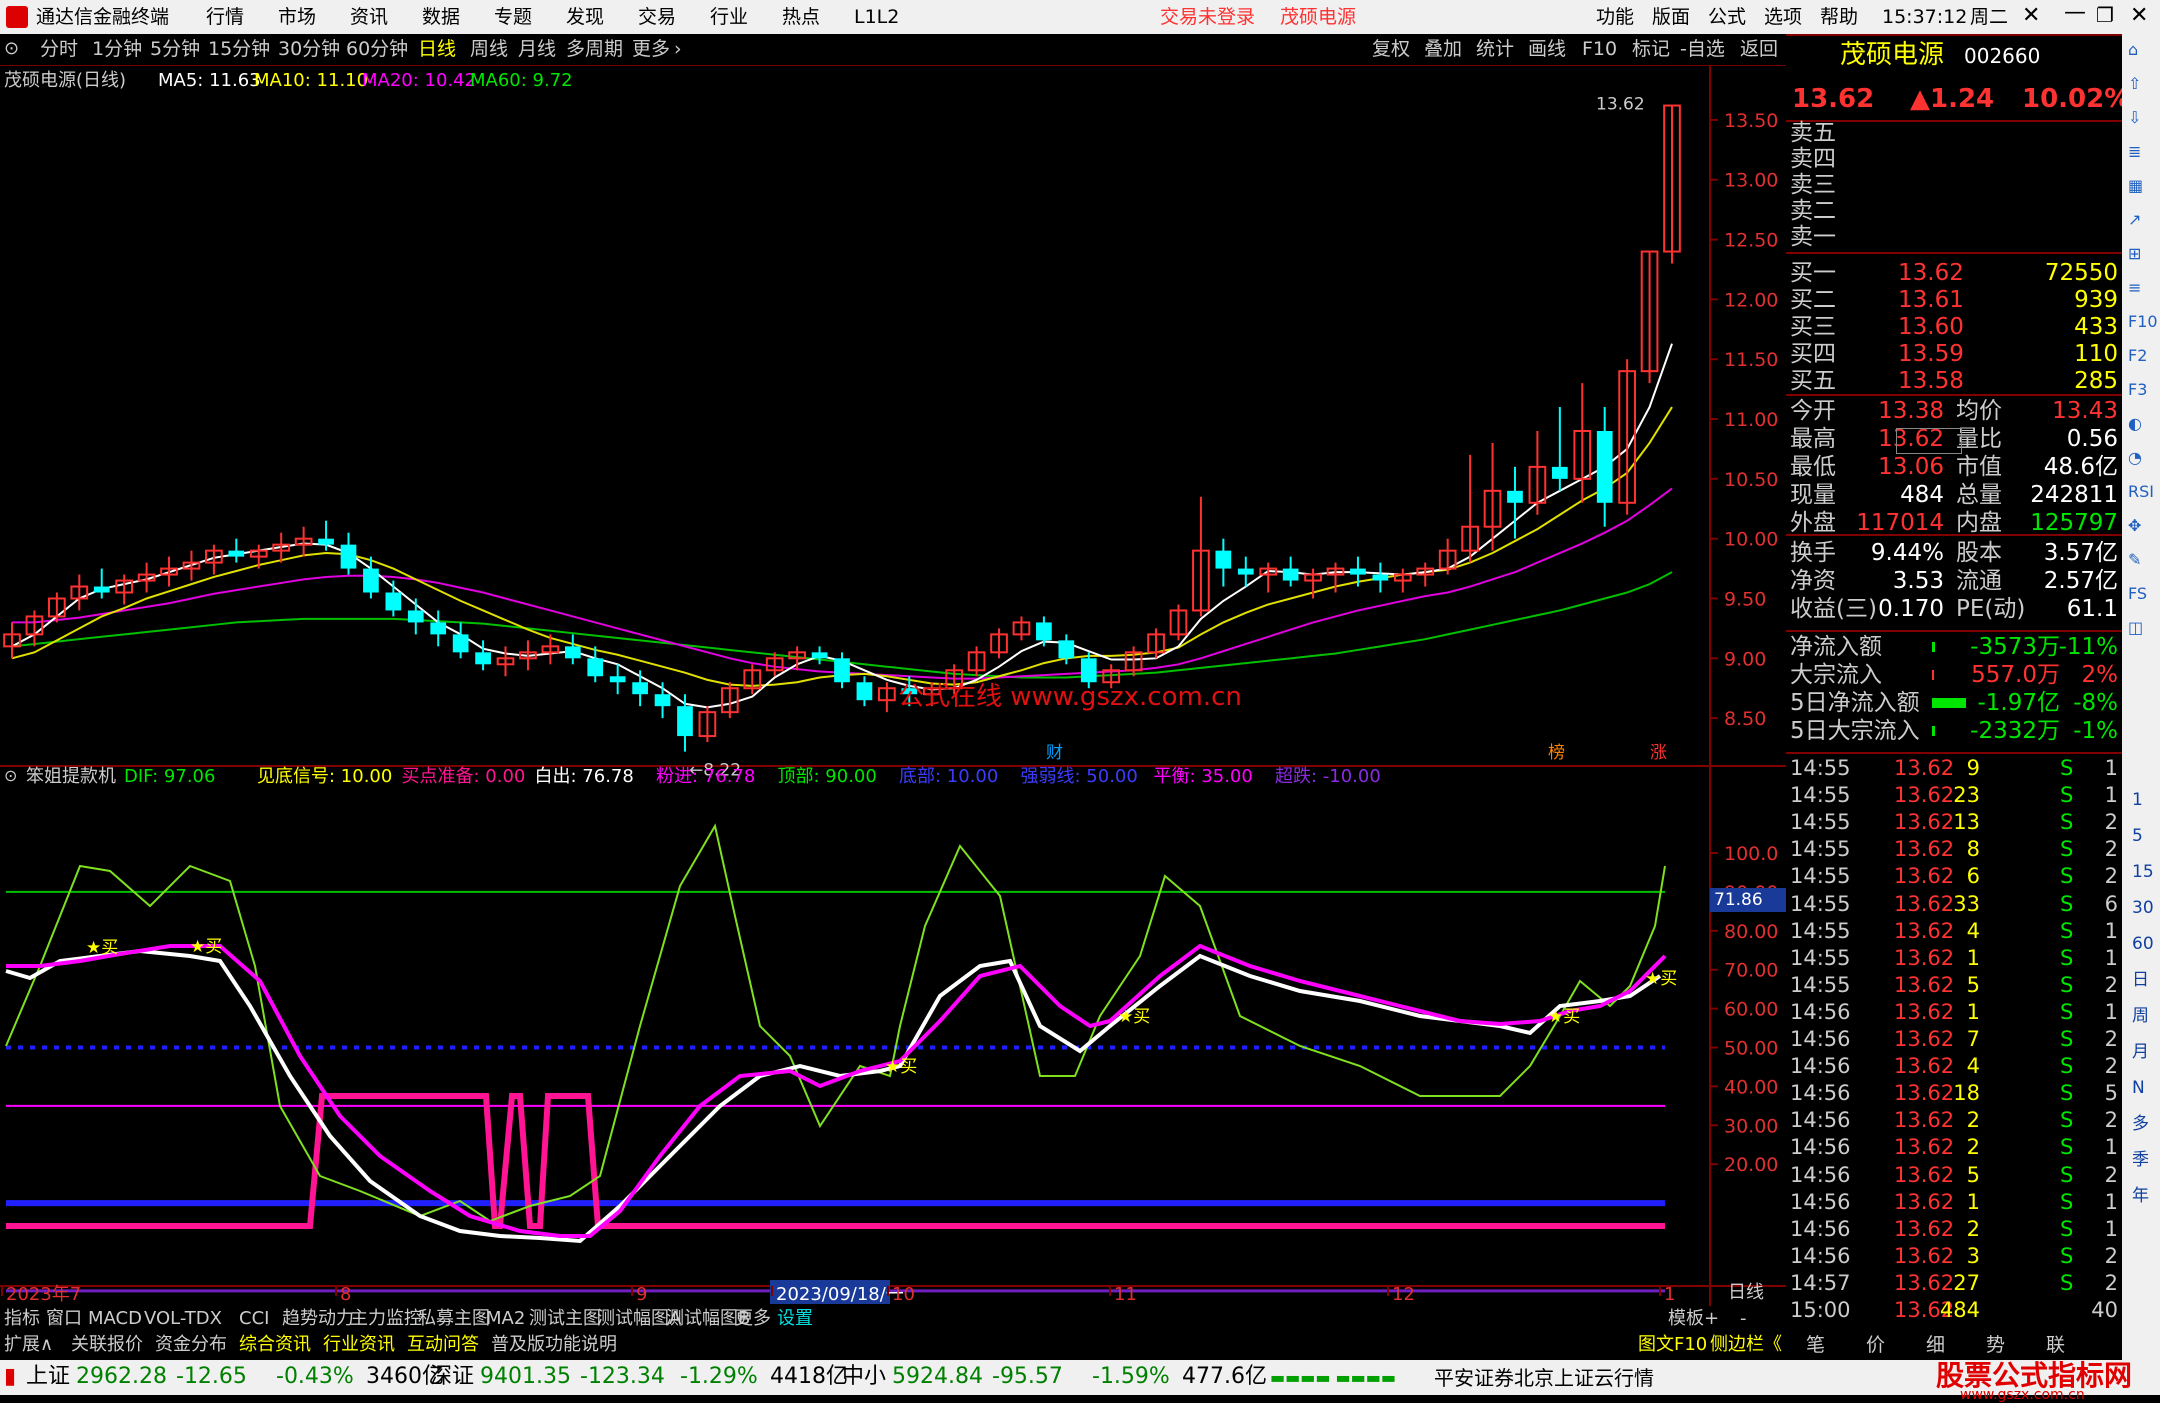 The image size is (2160, 1403). What do you see at coordinates (2143, 322) in the screenshot?
I see `sidebar-tool-icon: F10` at bounding box center [2143, 322].